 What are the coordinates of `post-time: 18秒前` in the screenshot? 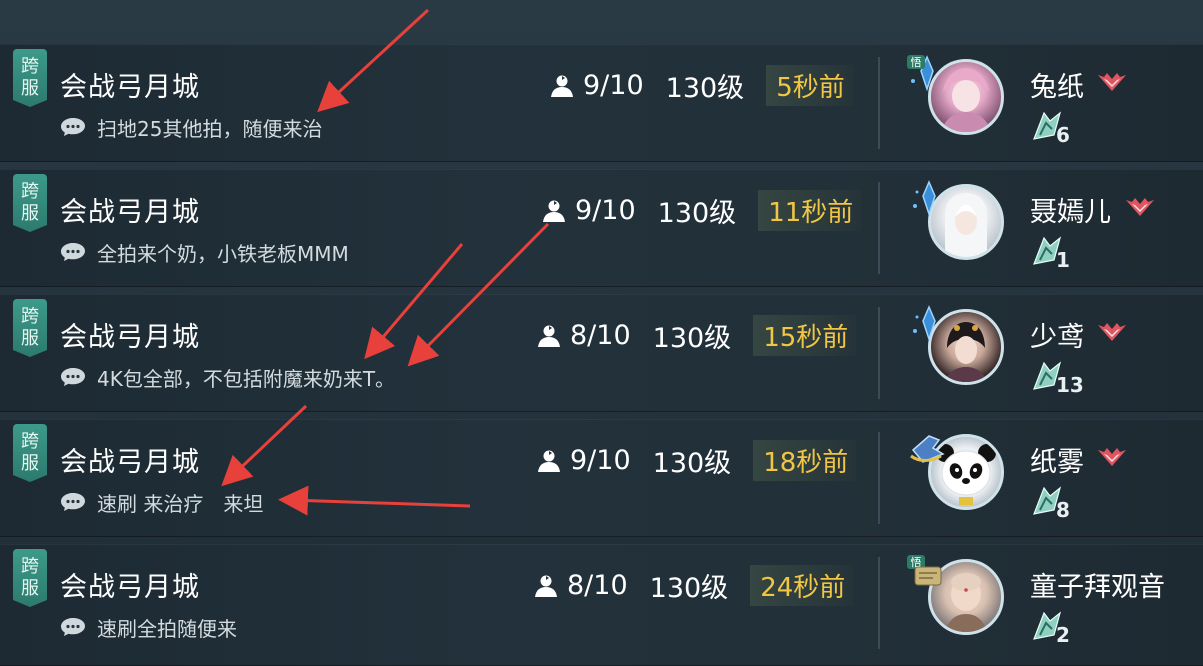 It's located at (805, 460).